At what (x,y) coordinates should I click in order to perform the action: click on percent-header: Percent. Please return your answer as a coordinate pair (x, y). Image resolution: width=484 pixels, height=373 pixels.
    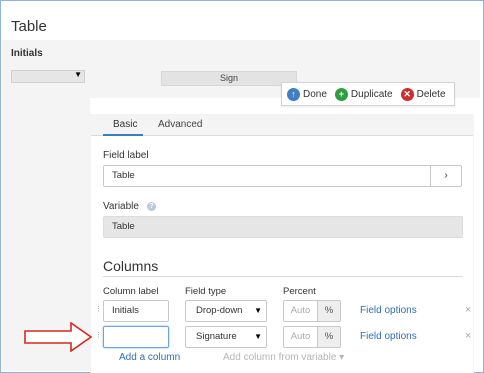
    Looking at the image, I should click on (299, 291).